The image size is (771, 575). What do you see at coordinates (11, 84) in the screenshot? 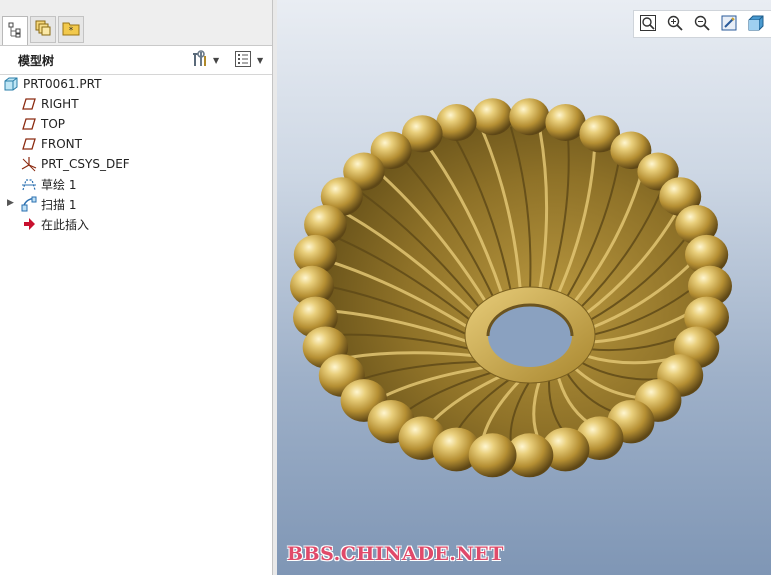
I see `part-cube-icon` at bounding box center [11, 84].